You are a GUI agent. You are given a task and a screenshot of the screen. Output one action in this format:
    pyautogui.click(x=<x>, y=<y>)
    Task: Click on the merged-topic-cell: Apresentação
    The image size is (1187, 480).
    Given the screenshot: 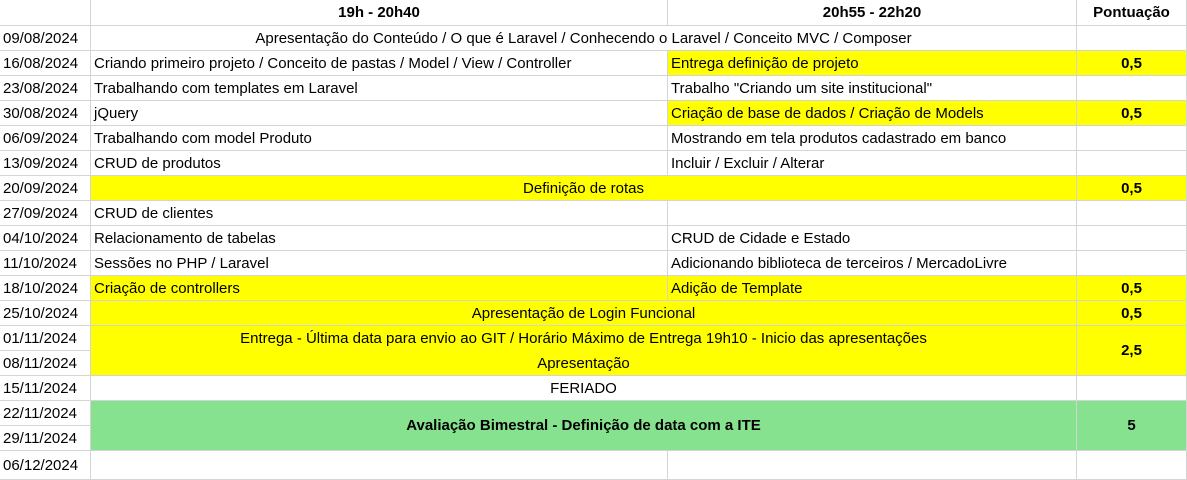 What is the action you would take?
    pyautogui.click(x=584, y=363)
    